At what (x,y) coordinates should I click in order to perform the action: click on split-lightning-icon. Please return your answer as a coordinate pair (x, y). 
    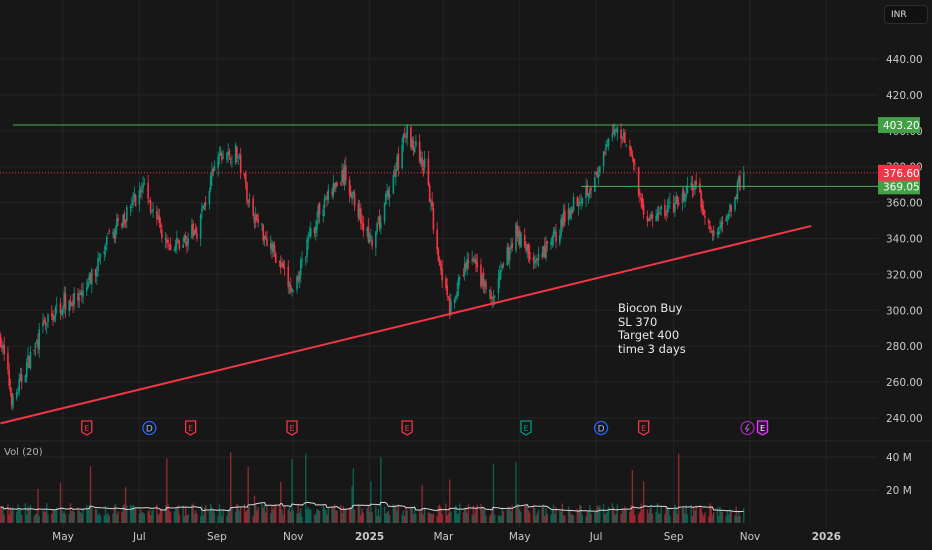
    Looking at the image, I should click on (747, 428).